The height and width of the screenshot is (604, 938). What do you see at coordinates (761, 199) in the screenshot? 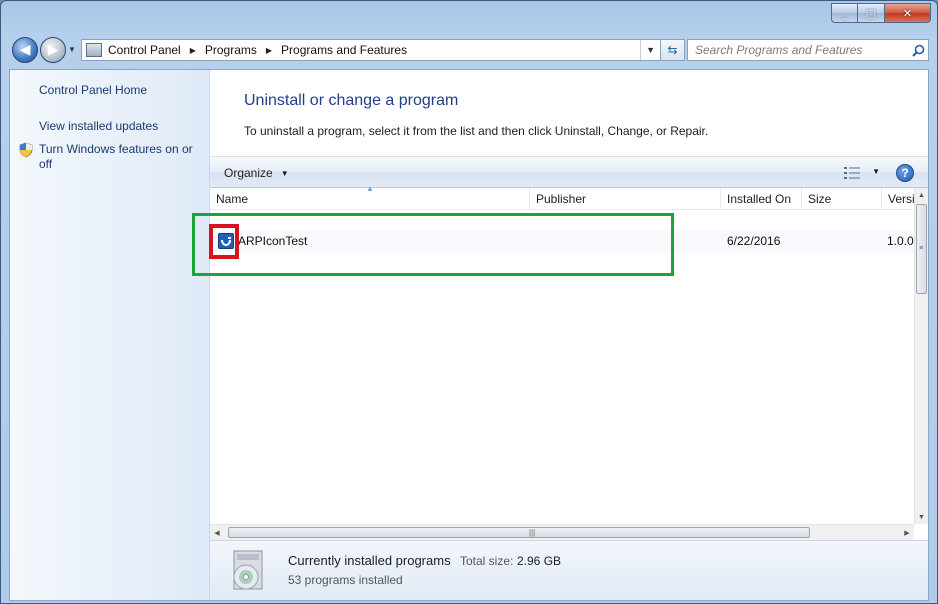
I see `column-header-installed-on: Installed On` at bounding box center [761, 199].